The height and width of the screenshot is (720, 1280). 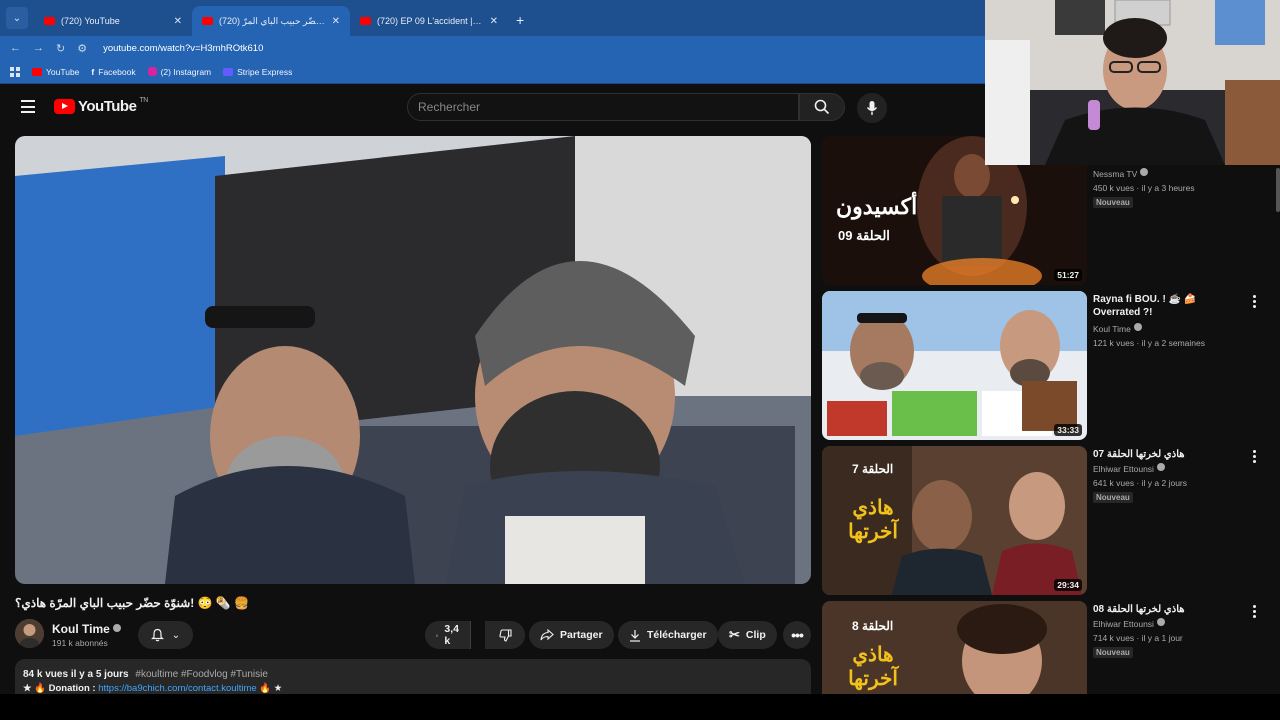 I want to click on scrollbar, so click(x=1278, y=190).